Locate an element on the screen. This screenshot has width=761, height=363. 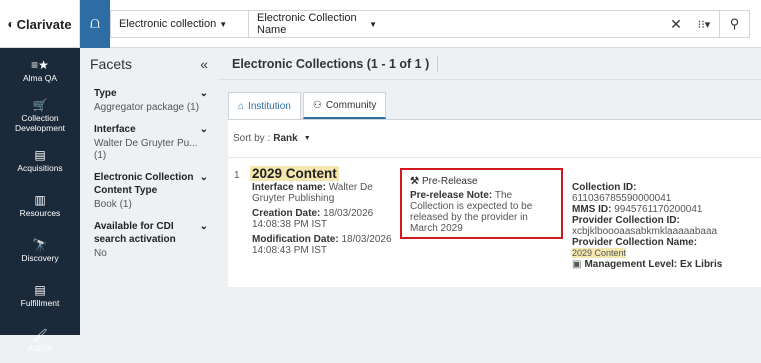
search-type-value: Electronic collection is located at coordinates (168, 24).